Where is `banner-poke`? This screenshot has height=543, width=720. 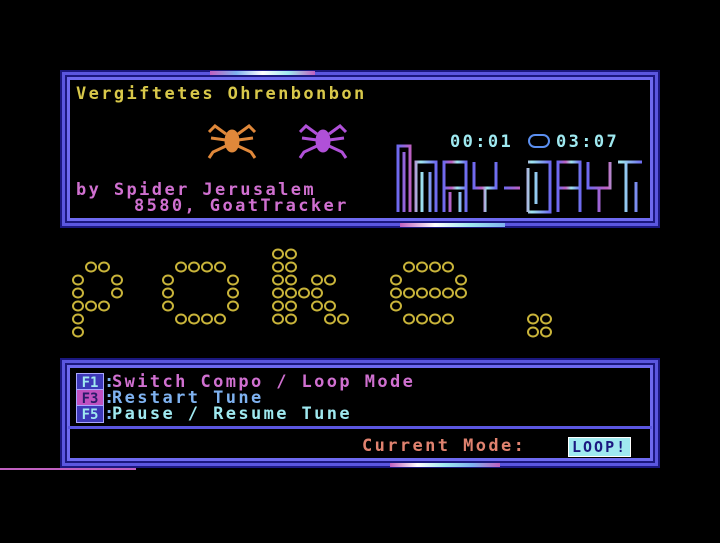 banner-poke is located at coordinates (312, 293).